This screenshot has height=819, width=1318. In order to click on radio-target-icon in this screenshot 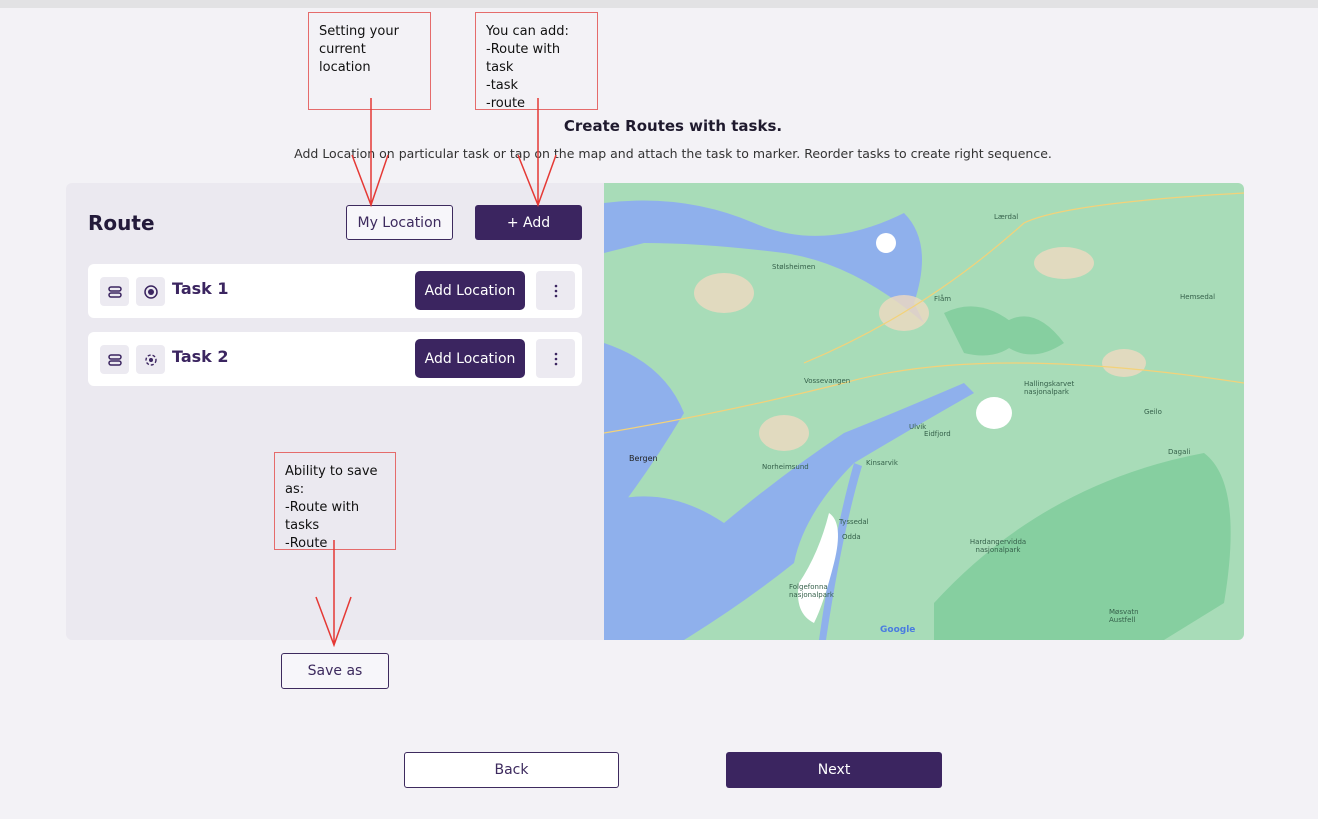, I will do `click(150, 291)`.